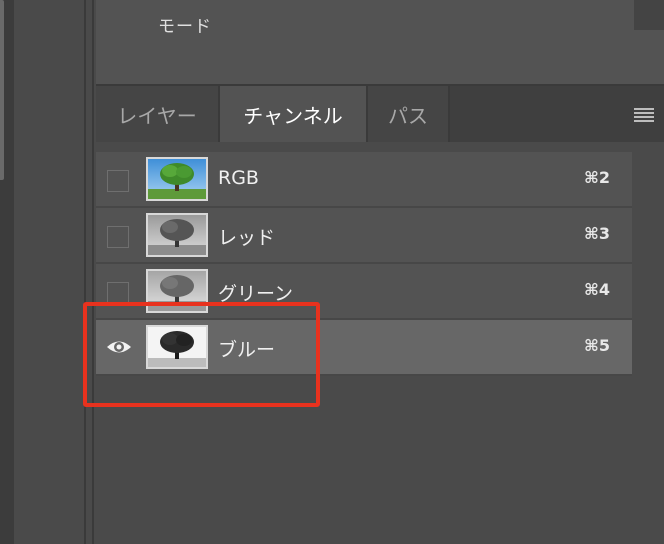 This screenshot has width=664, height=544. What do you see at coordinates (597, 177) in the screenshot?
I see `channel-shortcut: ⌘2` at bounding box center [597, 177].